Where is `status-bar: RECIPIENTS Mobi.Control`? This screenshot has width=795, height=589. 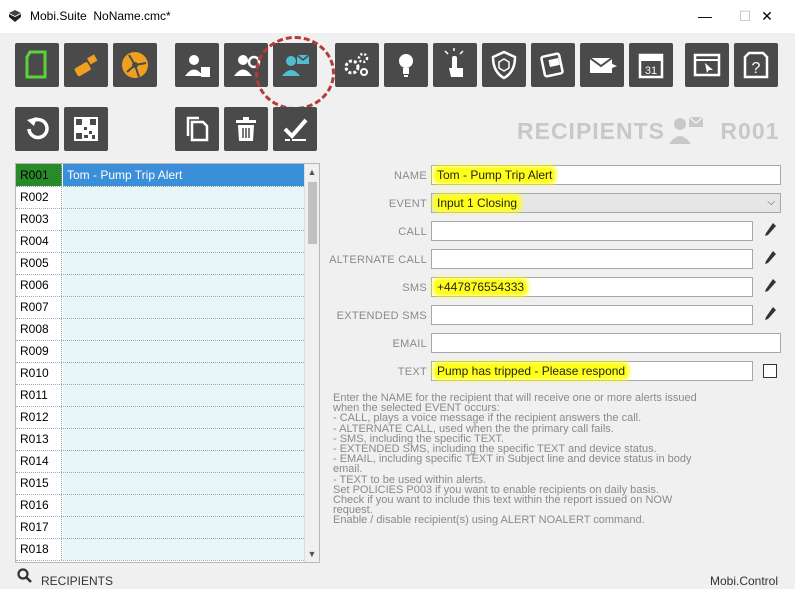
status-bar: RECIPIENTS Mobi.Control is located at coordinates (397, 577).